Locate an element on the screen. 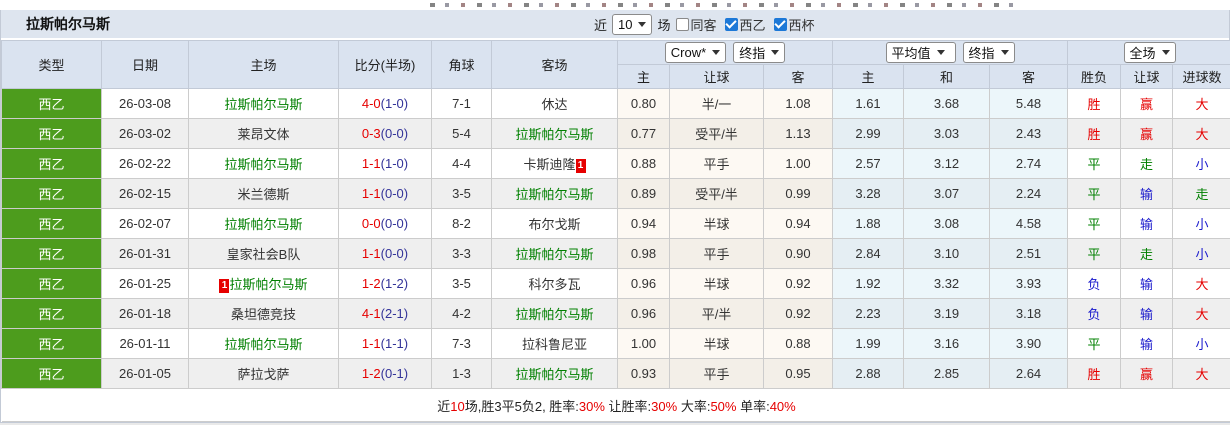  filter-checkbox-西乙: 西乙 is located at coordinates (745, 24).